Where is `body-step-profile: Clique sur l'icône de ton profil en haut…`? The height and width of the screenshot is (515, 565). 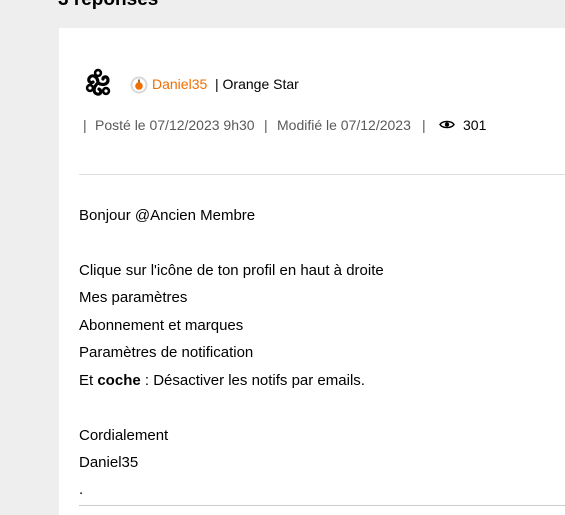 body-step-profile: Clique sur l'icône de ton profil en haut… is located at coordinates (231, 270).